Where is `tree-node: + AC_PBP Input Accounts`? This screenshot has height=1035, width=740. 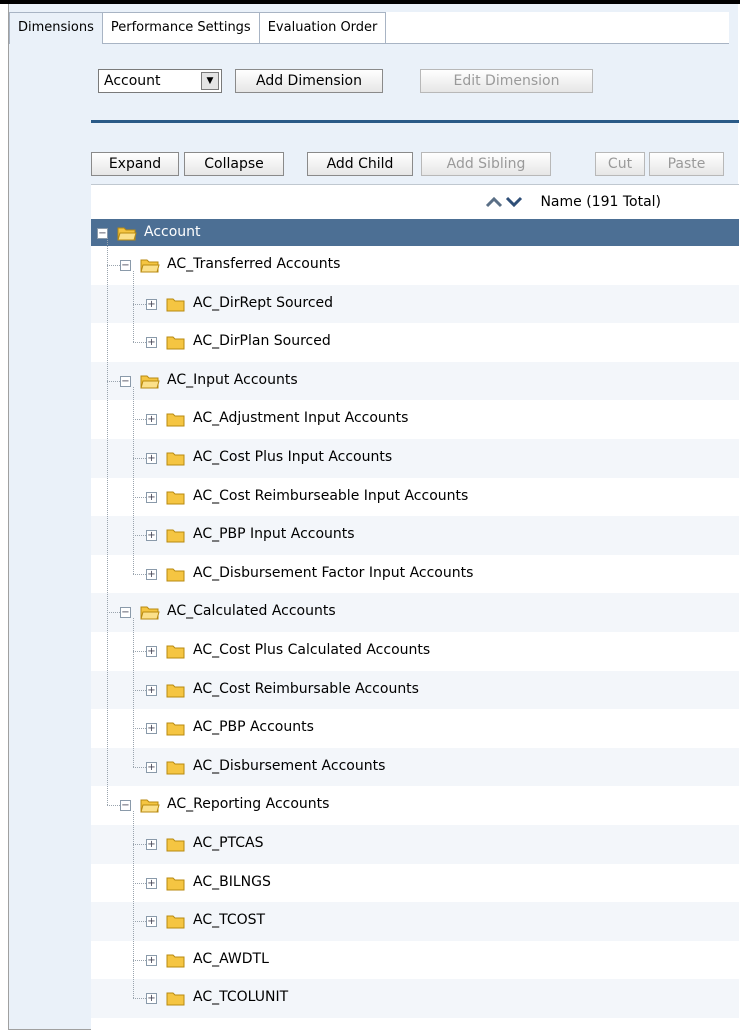
tree-node: + AC_PBP Input Accounts is located at coordinates (415, 535).